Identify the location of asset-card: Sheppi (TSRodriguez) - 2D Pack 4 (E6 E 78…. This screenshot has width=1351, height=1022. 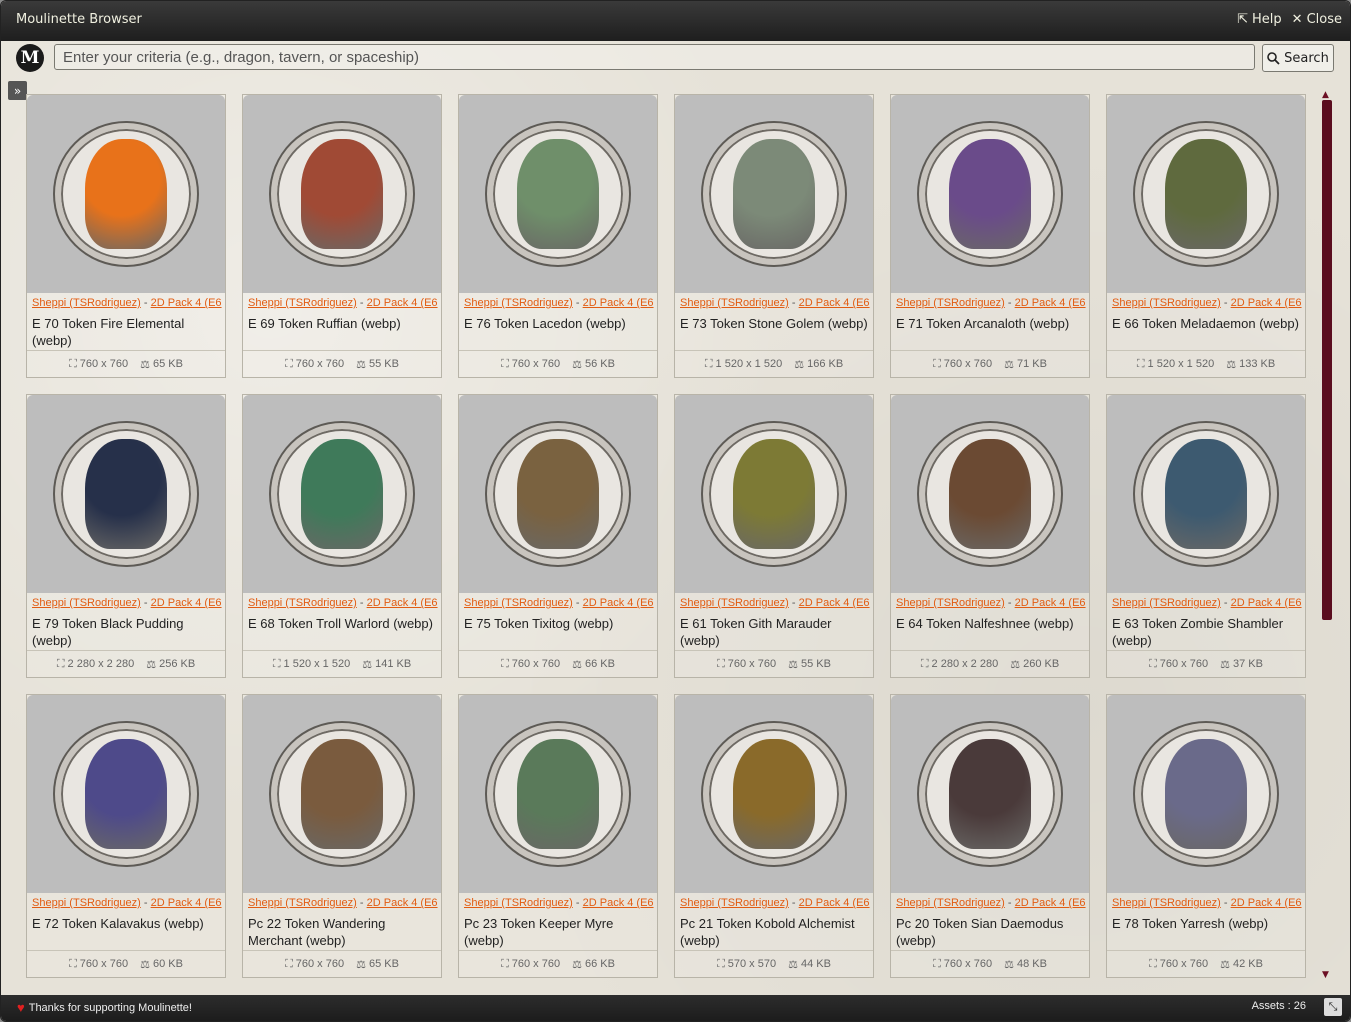
(1206, 836).